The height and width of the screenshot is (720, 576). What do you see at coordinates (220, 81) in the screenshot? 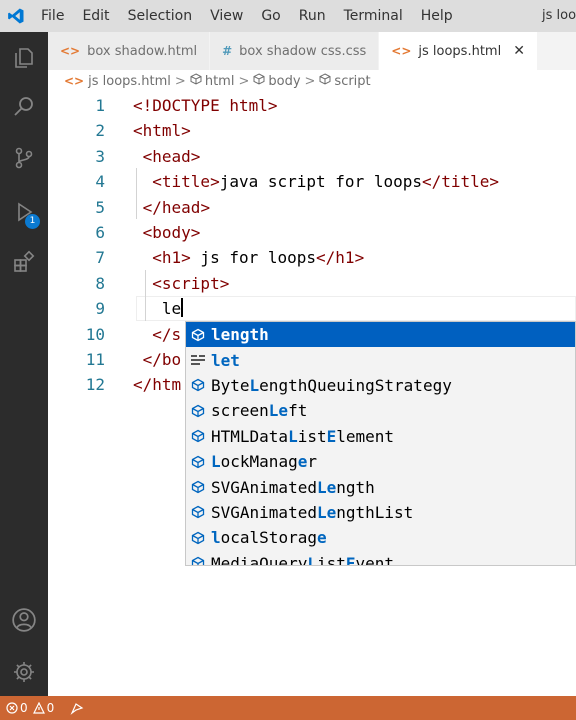
I see `breadcrumb-item-html: html` at bounding box center [220, 81].